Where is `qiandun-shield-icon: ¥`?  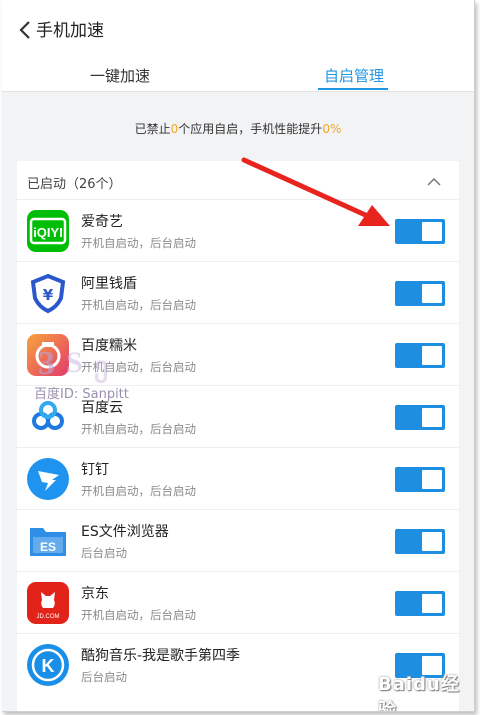
qiandun-shield-icon: ¥ is located at coordinates (48, 293).